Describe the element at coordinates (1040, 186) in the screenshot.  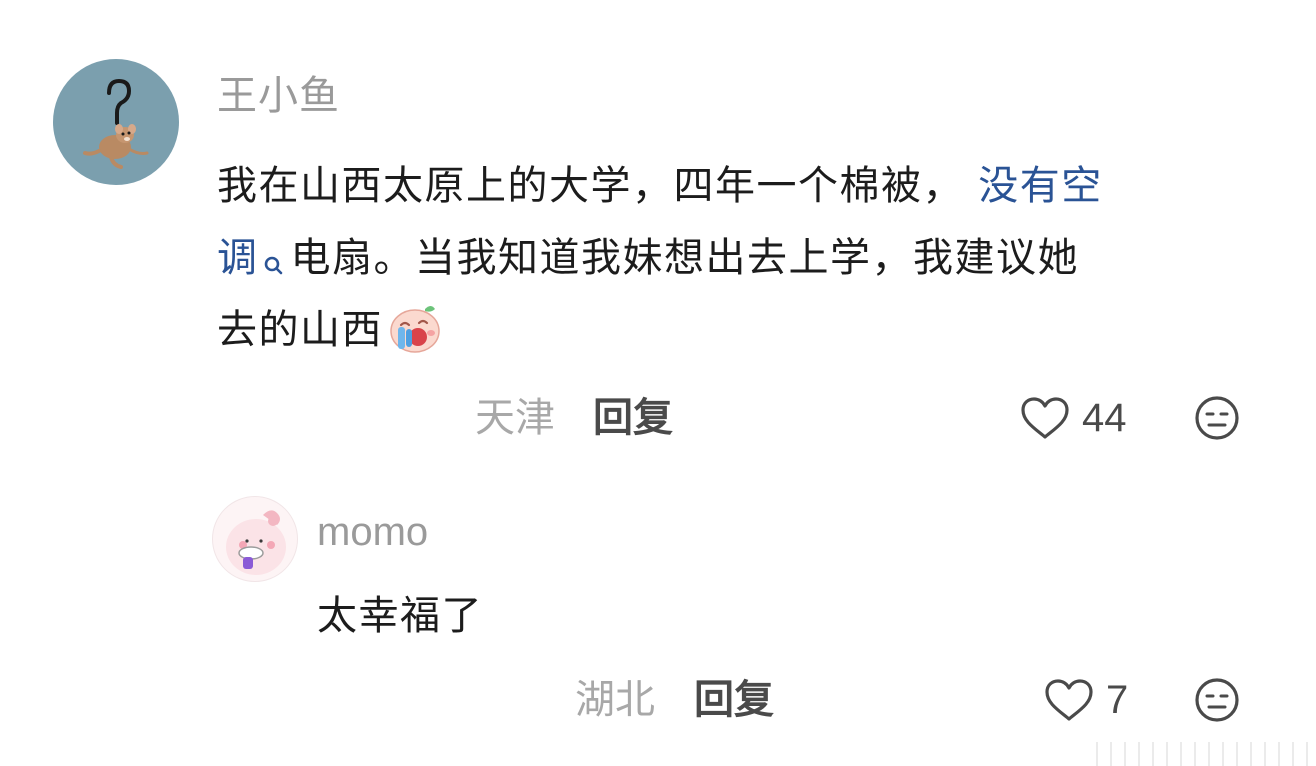
I see `keyword-link: 没有空` at that location.